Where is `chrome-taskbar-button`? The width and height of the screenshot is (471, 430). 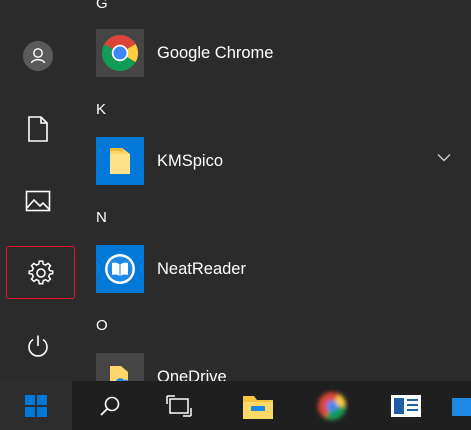
chrome-taskbar-button is located at coordinates (332, 405).